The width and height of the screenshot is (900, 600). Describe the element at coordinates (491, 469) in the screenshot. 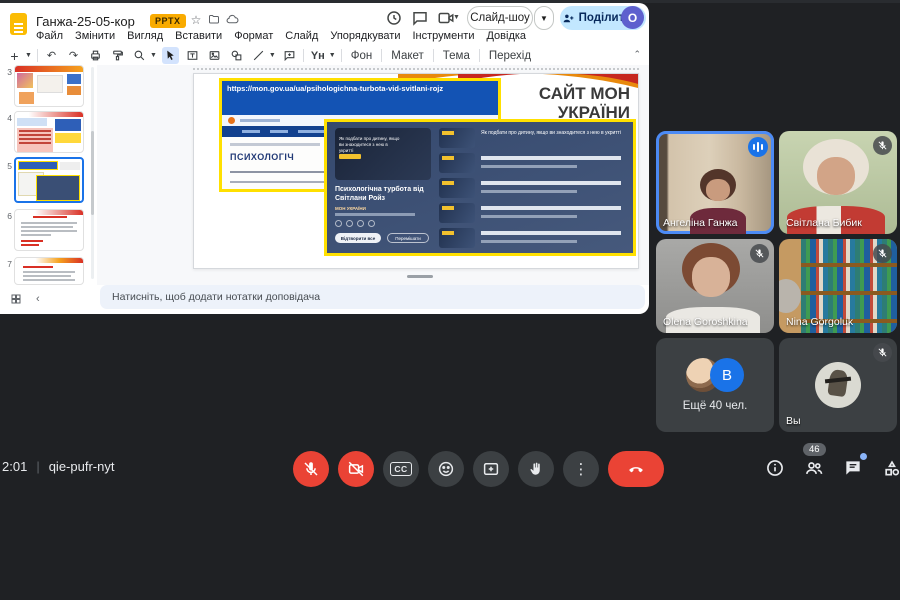

I see `present-button` at that location.